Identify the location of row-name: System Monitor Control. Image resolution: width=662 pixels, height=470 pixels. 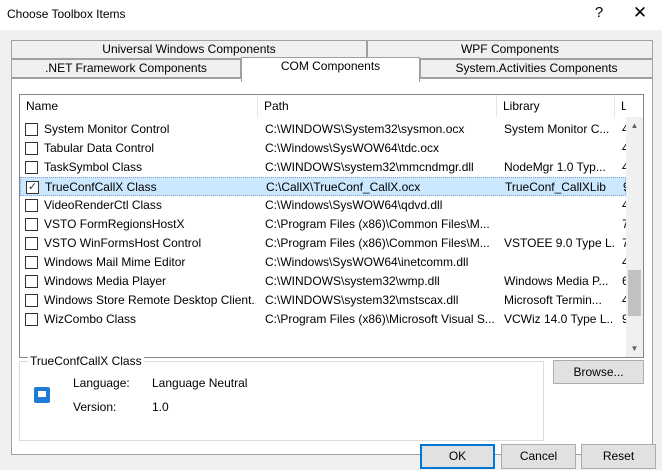
(107, 129).